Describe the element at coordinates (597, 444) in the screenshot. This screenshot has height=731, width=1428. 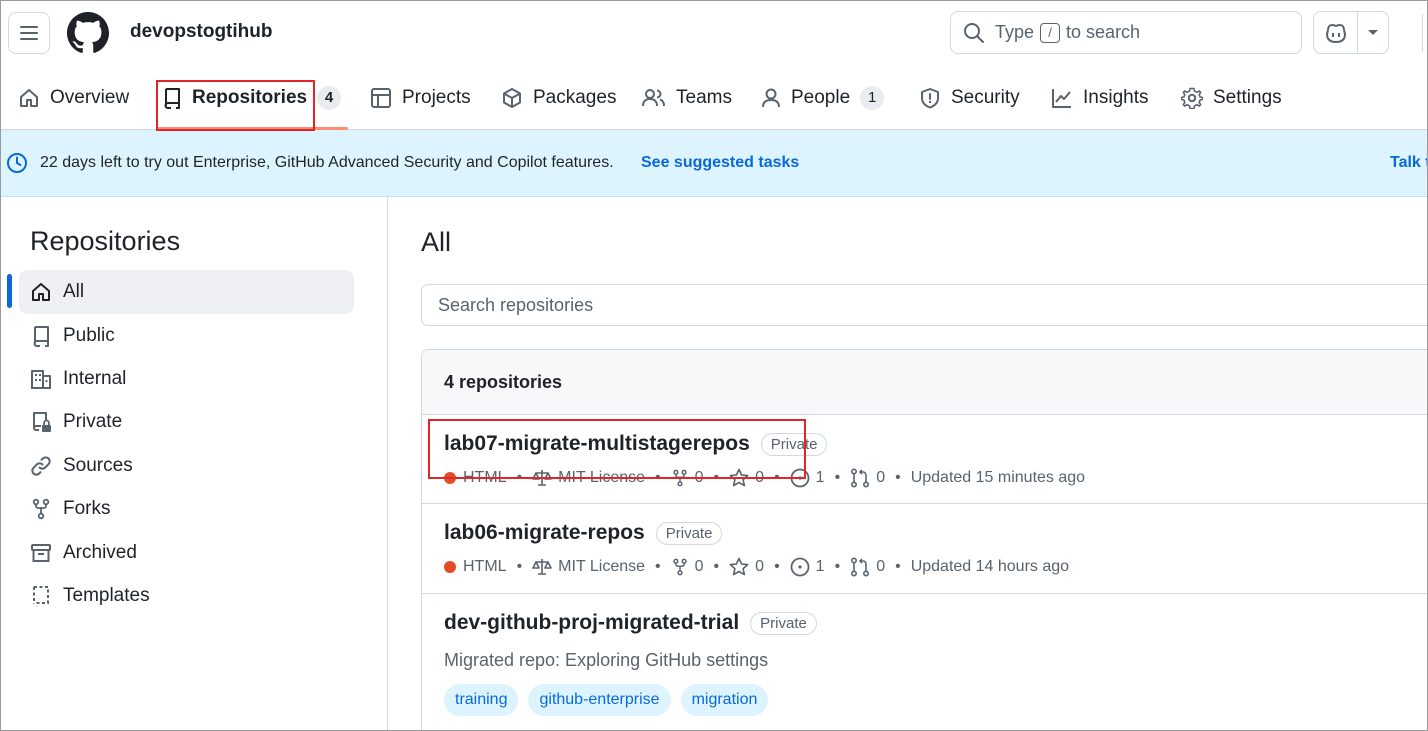
I see `repo-link: lab07-migrate-multistagerepos` at that location.